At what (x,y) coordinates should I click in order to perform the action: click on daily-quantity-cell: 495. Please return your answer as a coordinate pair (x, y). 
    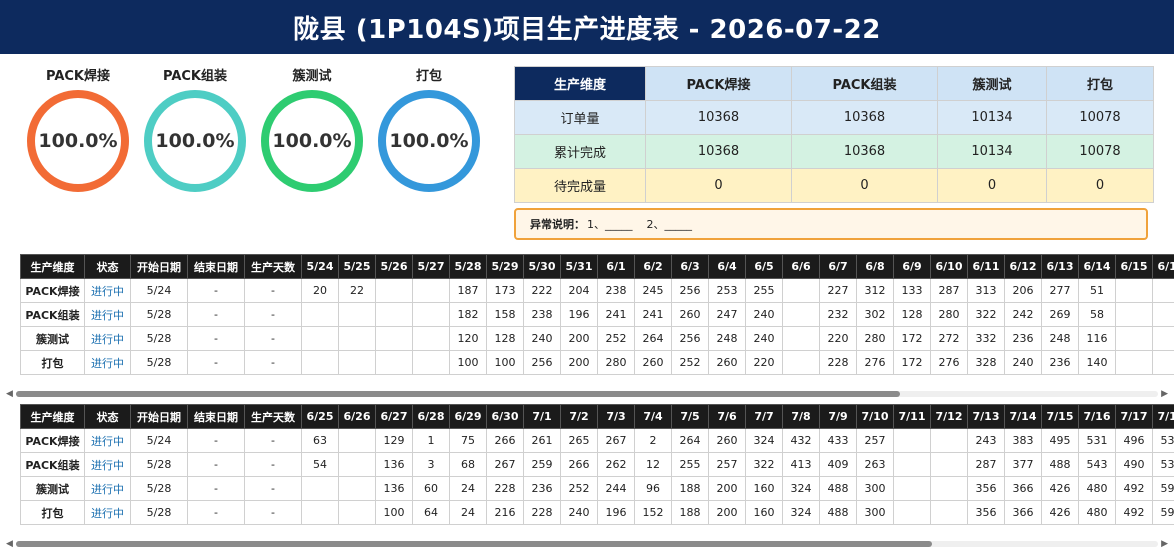
    Looking at the image, I should click on (1060, 440).